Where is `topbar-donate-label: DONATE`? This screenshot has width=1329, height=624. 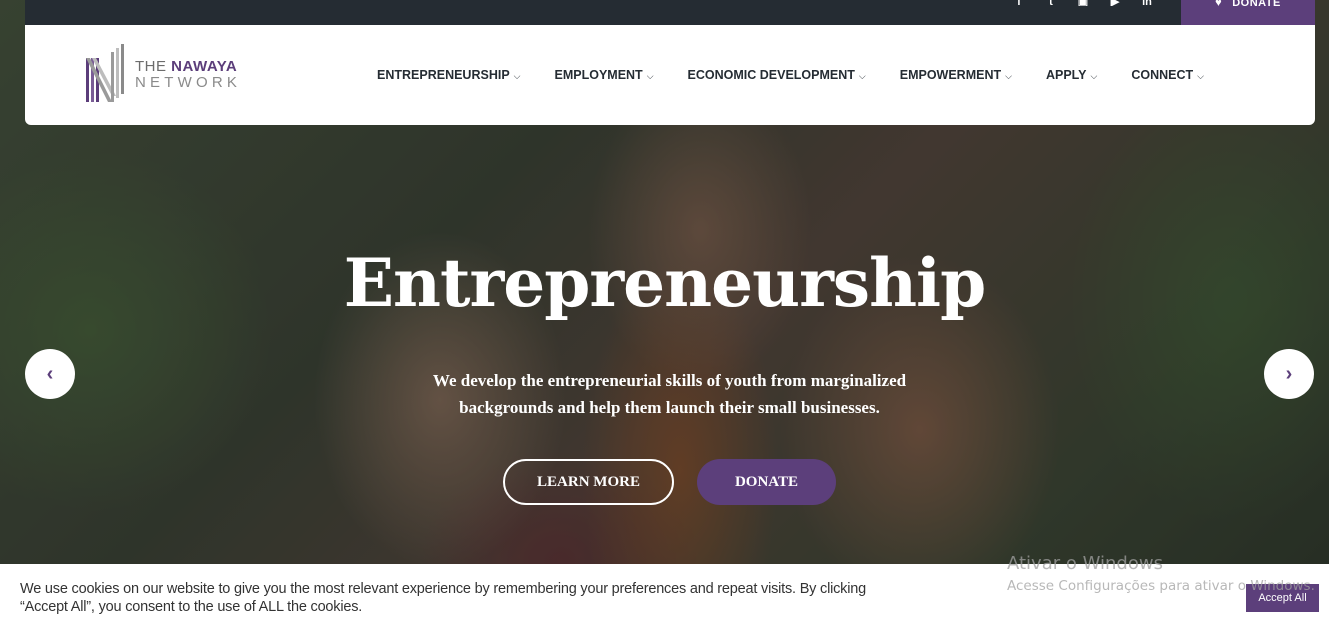
topbar-donate-label: DONATE is located at coordinates (1256, 4).